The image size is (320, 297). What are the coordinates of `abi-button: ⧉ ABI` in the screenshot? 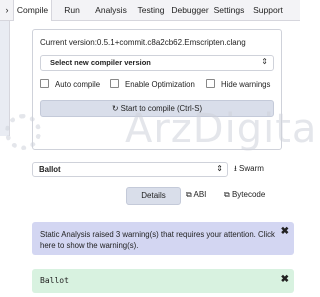 It's located at (196, 195).